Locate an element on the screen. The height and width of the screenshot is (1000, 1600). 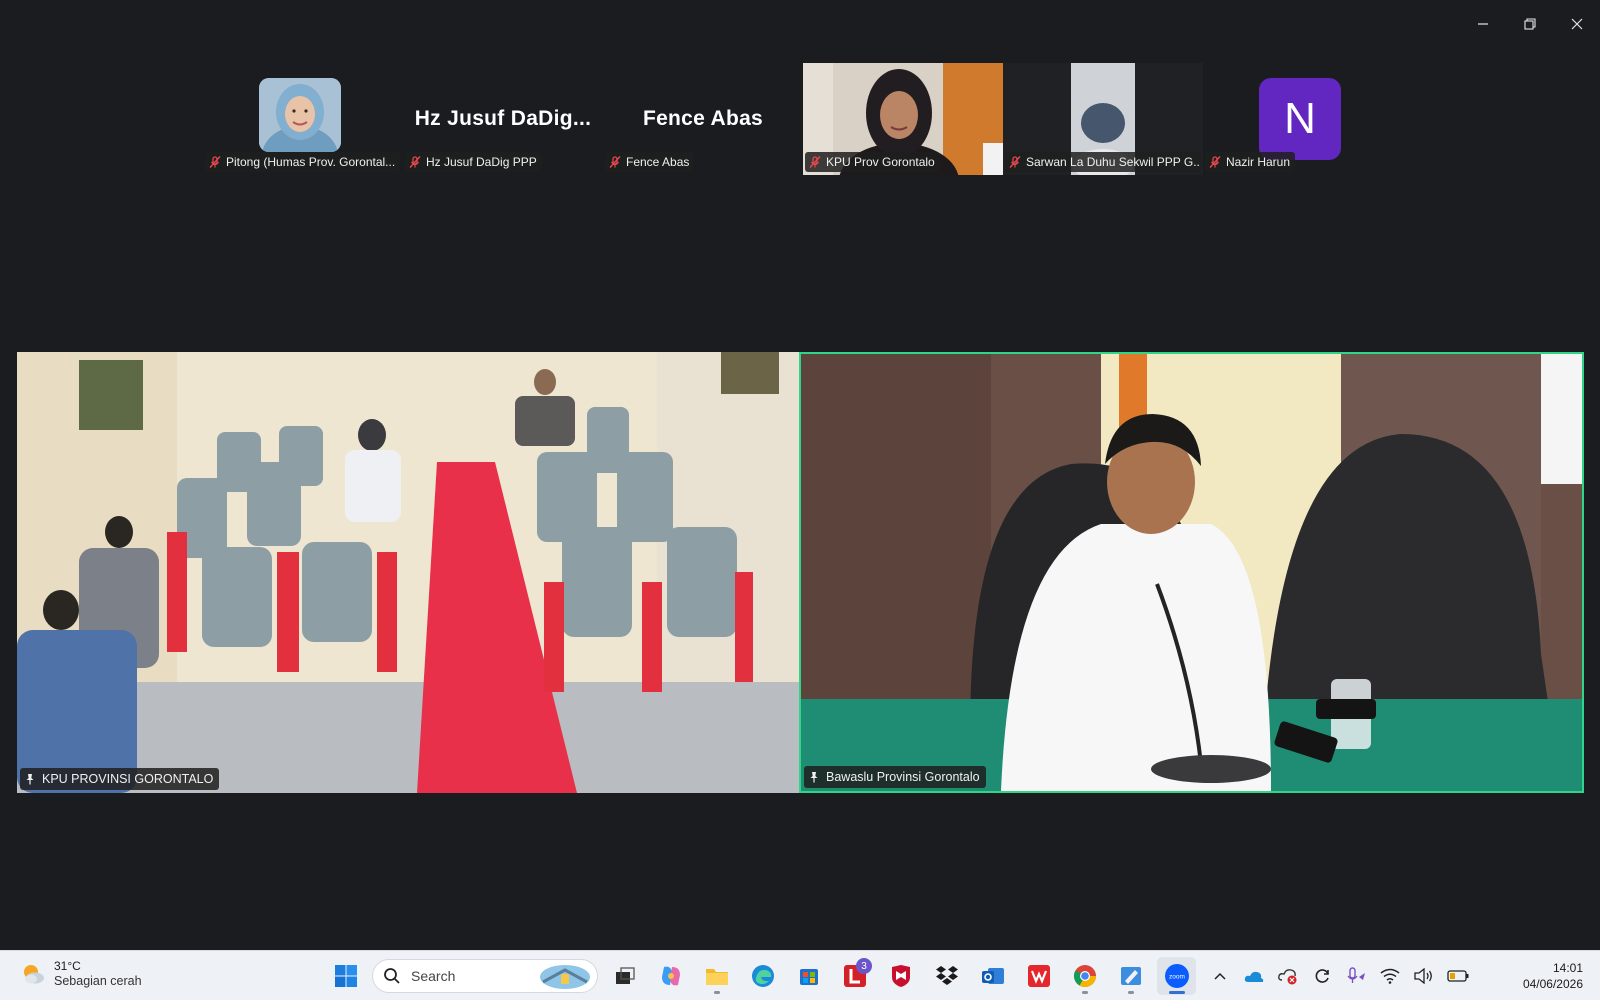
task-view-icon is located at coordinates (625, 975).